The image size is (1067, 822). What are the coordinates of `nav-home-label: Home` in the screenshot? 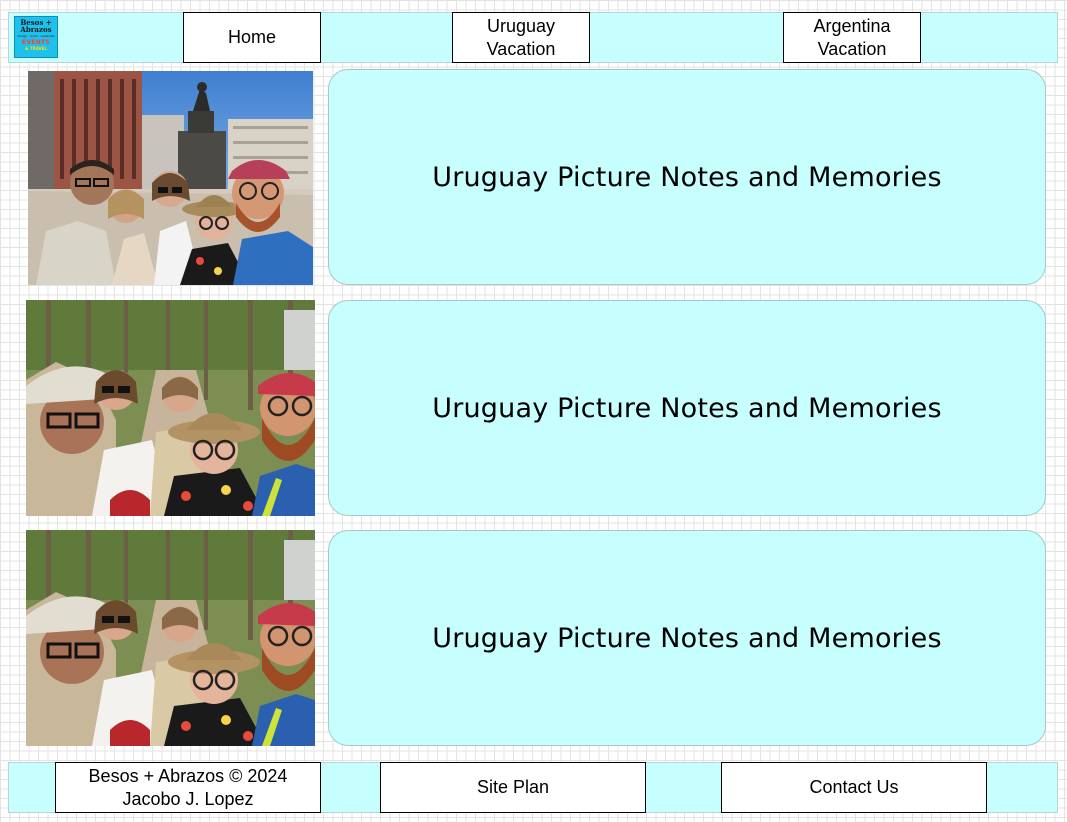 It's located at (251, 37).